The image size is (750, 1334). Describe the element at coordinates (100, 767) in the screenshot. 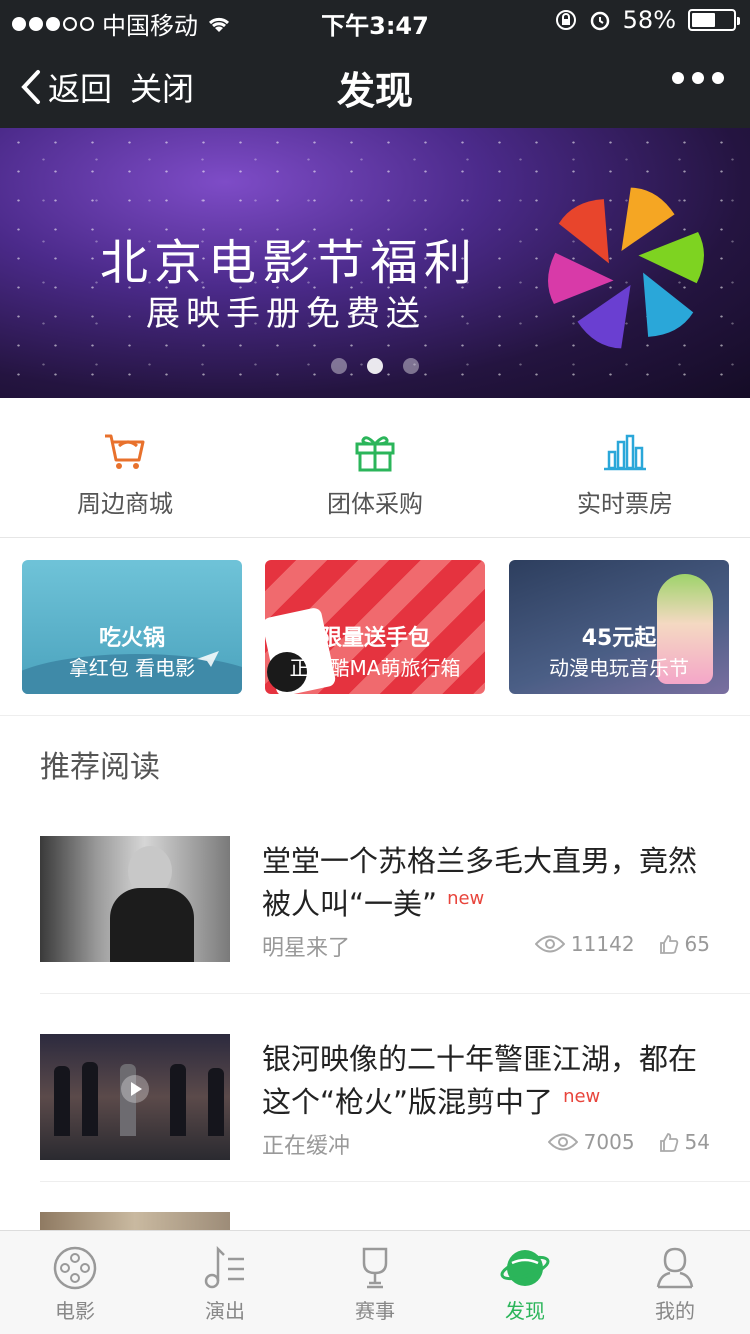

I see `section-title: 推荐阅读` at that location.